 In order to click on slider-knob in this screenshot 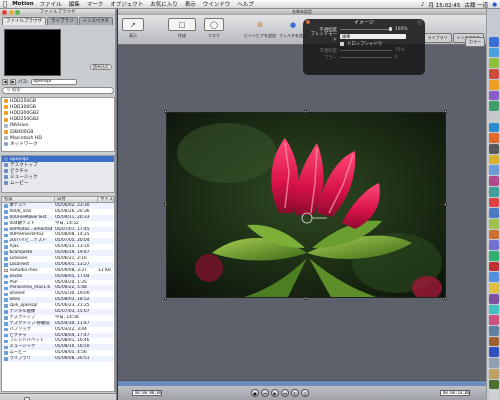, I will do `click(390, 29)`.